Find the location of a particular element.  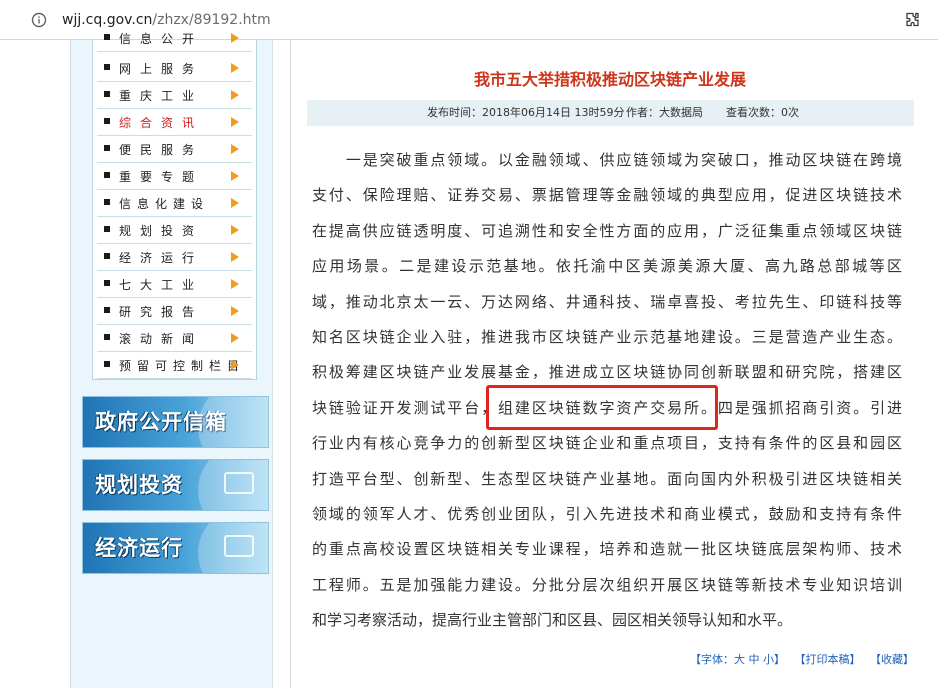

sidebar-item-rolling-news: 滚动新闻 is located at coordinates (174, 339).